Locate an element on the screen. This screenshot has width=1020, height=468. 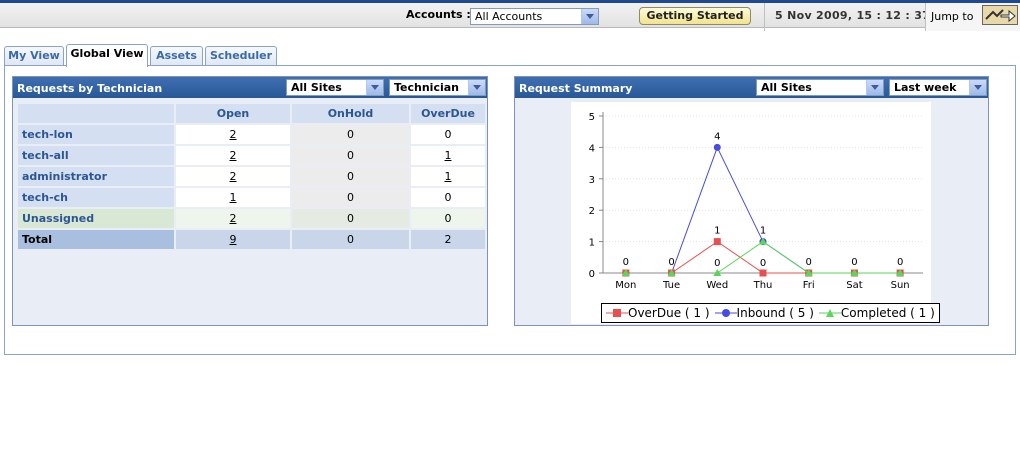
x-tick-label: Mon is located at coordinates (625, 285).